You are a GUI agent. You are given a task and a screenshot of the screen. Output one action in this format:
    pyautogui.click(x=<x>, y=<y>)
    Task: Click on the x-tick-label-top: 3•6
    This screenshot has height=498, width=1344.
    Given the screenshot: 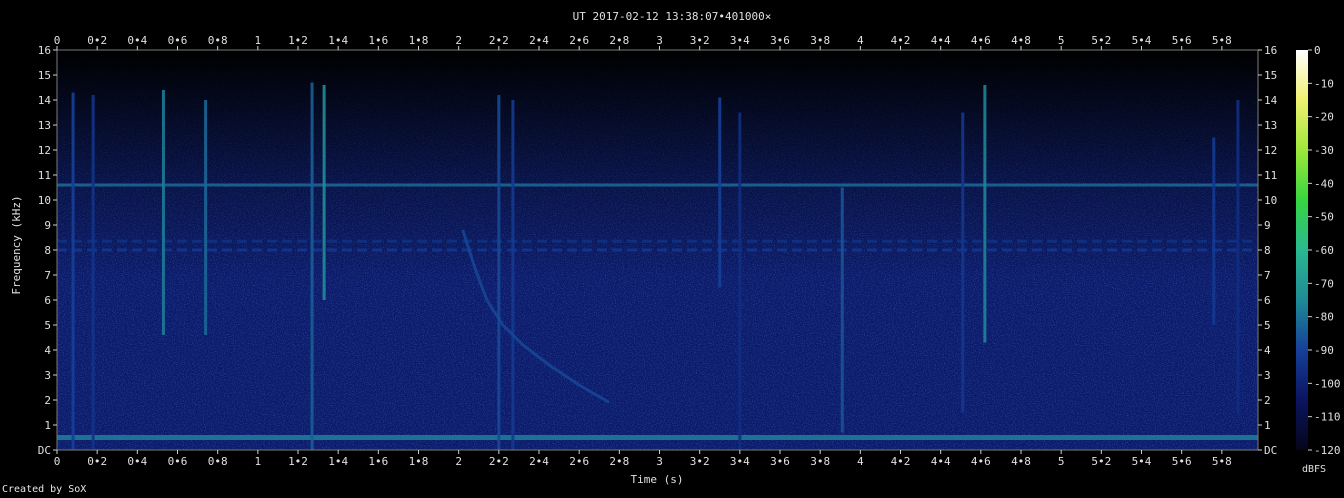 What is the action you would take?
    pyautogui.click(x=780, y=40)
    